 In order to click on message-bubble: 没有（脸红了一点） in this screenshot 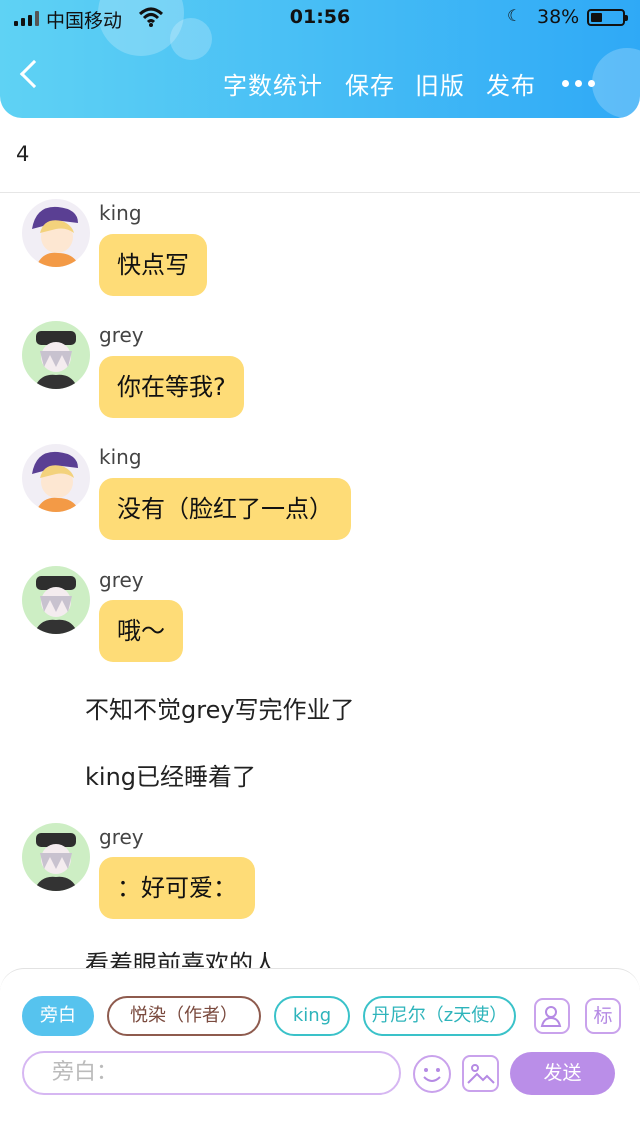, I will do `click(225, 509)`.